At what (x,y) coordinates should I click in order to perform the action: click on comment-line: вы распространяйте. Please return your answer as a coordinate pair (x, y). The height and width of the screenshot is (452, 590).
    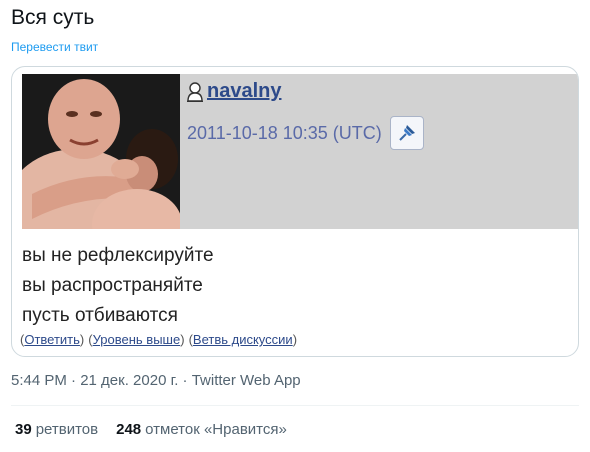
    Looking at the image, I should click on (112, 285).